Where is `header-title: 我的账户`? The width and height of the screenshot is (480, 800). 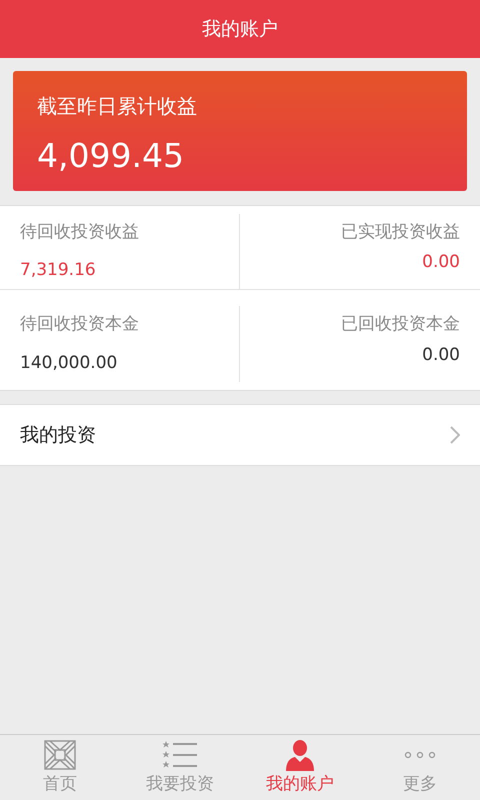 header-title: 我的账户 is located at coordinates (240, 29).